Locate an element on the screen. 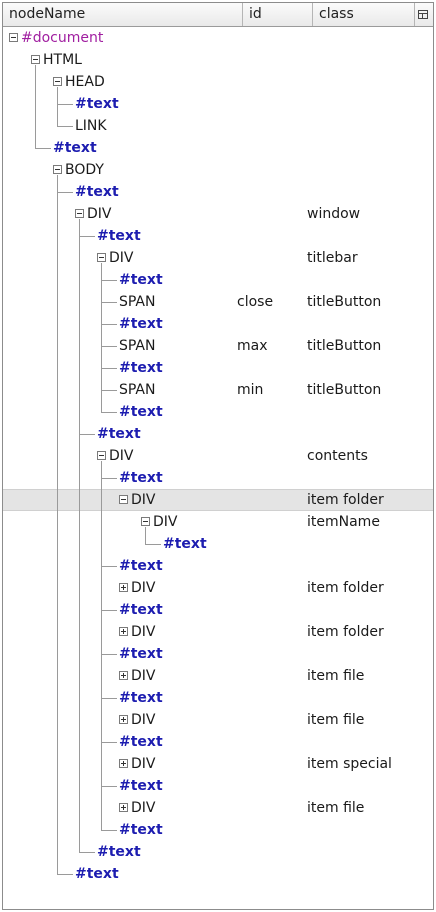 The width and height of the screenshot is (436, 912). tree-row: DIV titlebar is located at coordinates (218, 258).